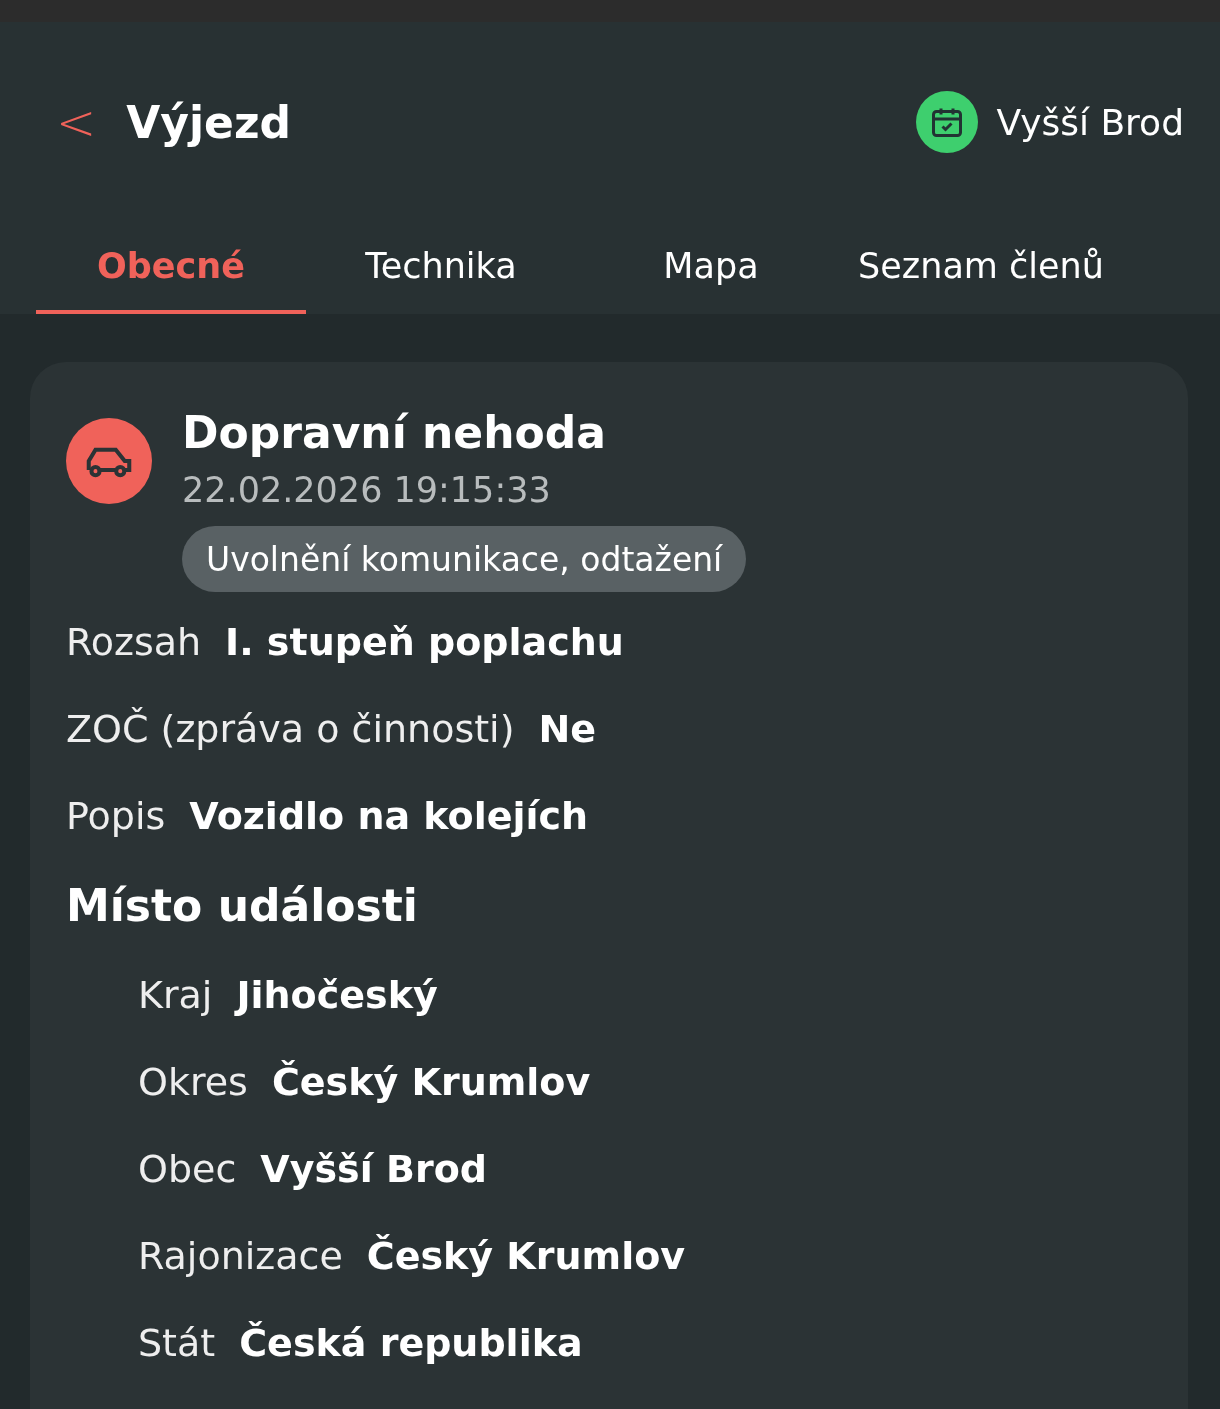 The image size is (1220, 1409). Describe the element at coordinates (116, 815) in the screenshot. I see `field-label: Popis` at that location.